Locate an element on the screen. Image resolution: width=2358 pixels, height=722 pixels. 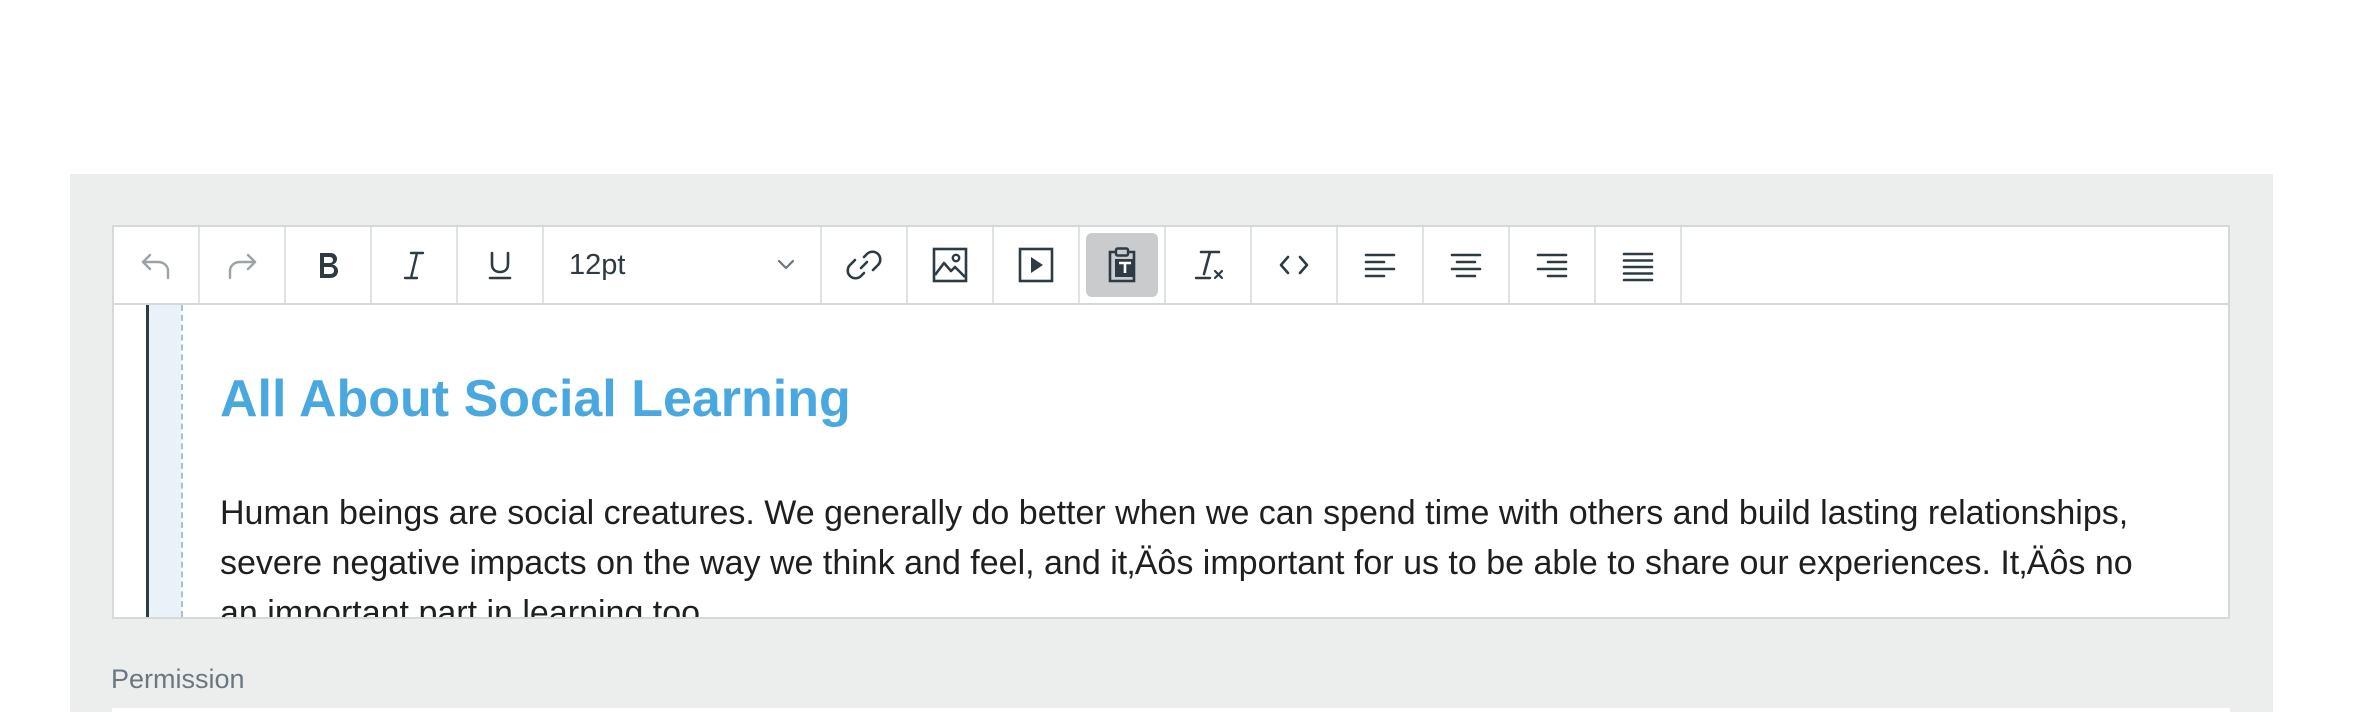
italic-button is located at coordinates (415, 265).